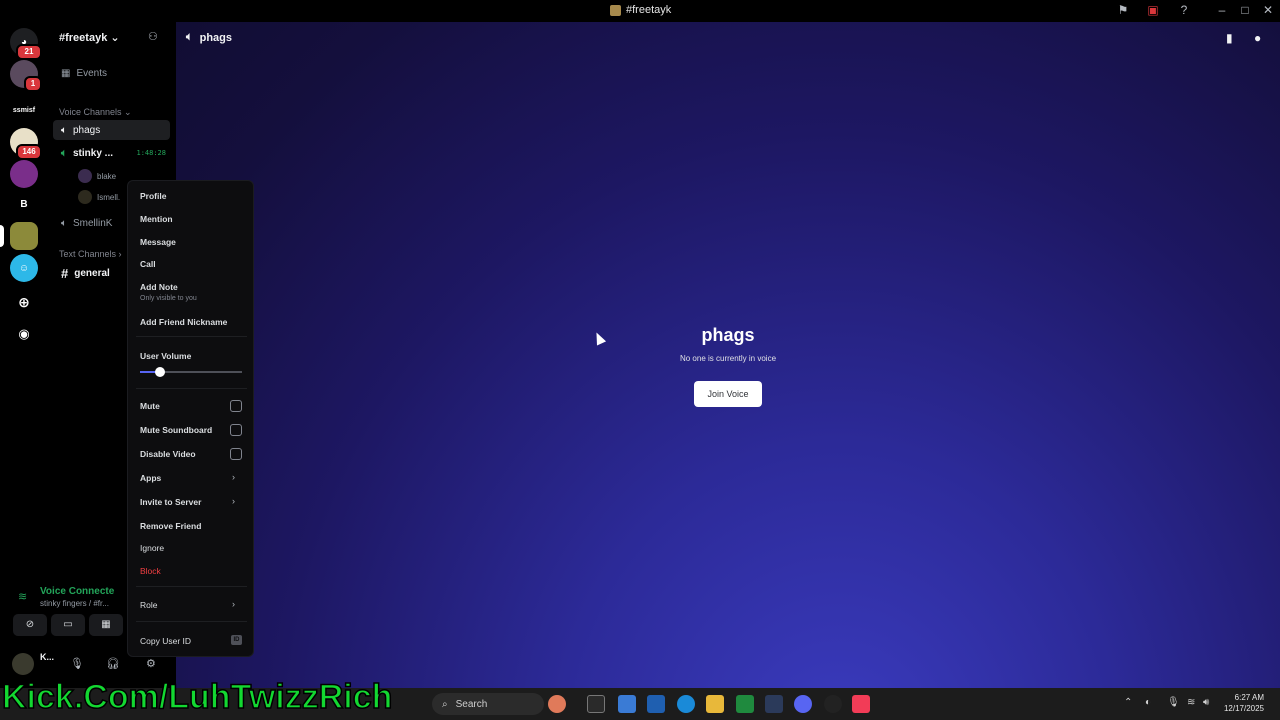 The image size is (1280, 720). I want to click on server-b: B, so click(24, 204).